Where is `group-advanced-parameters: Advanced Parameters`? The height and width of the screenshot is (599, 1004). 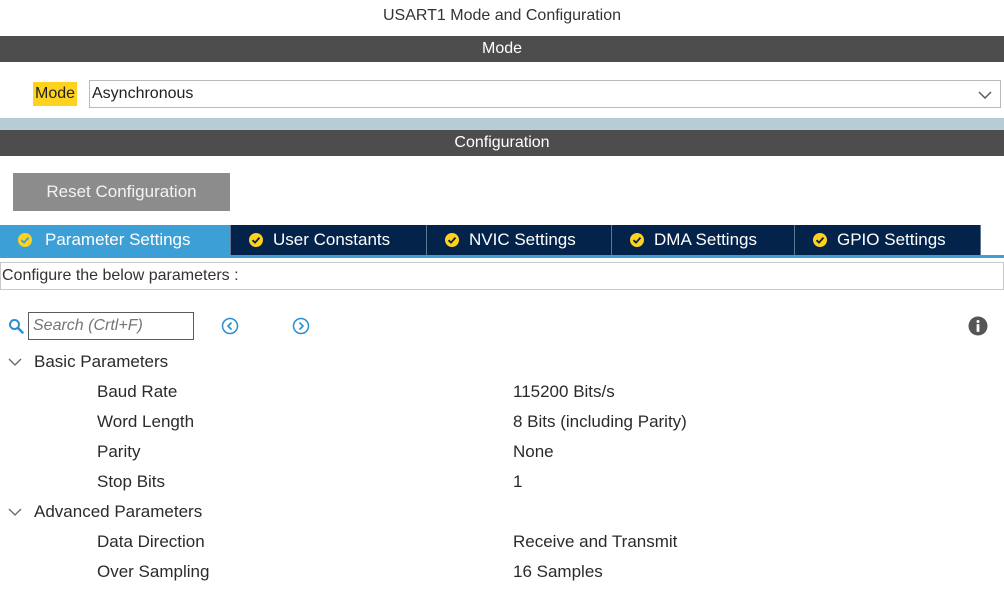 group-advanced-parameters: Advanced Parameters is located at coordinates (502, 512).